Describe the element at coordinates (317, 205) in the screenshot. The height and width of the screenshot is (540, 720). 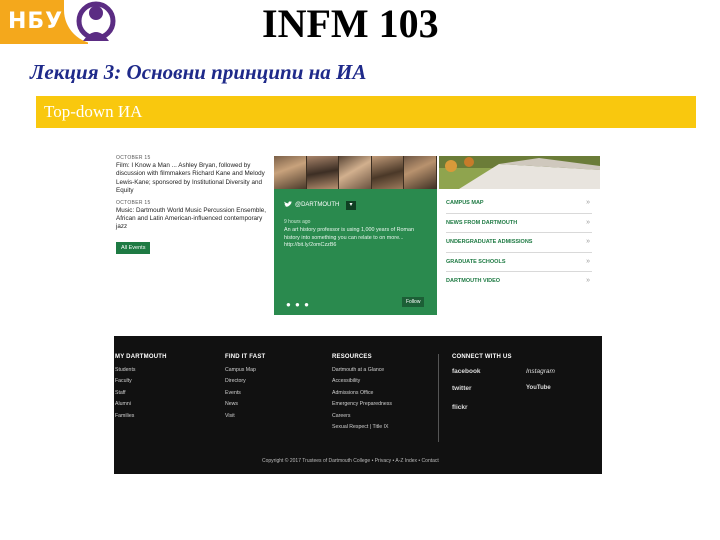
I see `twitter-handle: @DARTMOUTH` at that location.